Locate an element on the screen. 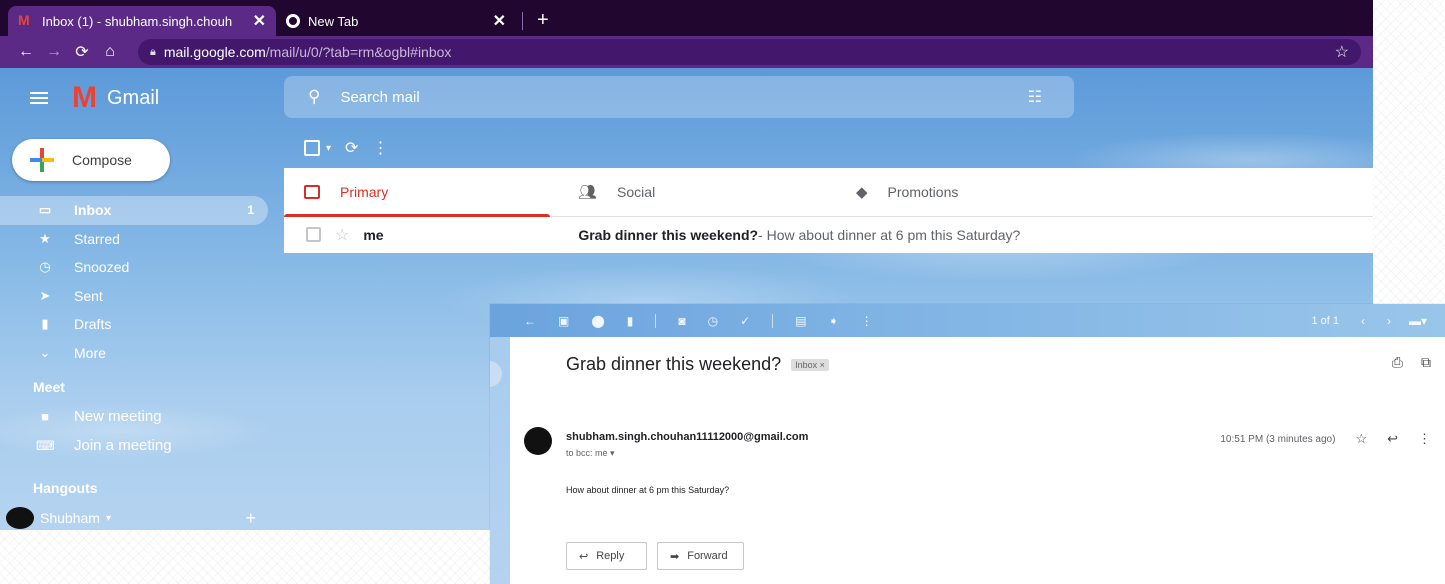 This screenshot has height=584, width=1445. tab-title: Inbox (1) - shubham.singh.chouh is located at coordinates (137, 21).